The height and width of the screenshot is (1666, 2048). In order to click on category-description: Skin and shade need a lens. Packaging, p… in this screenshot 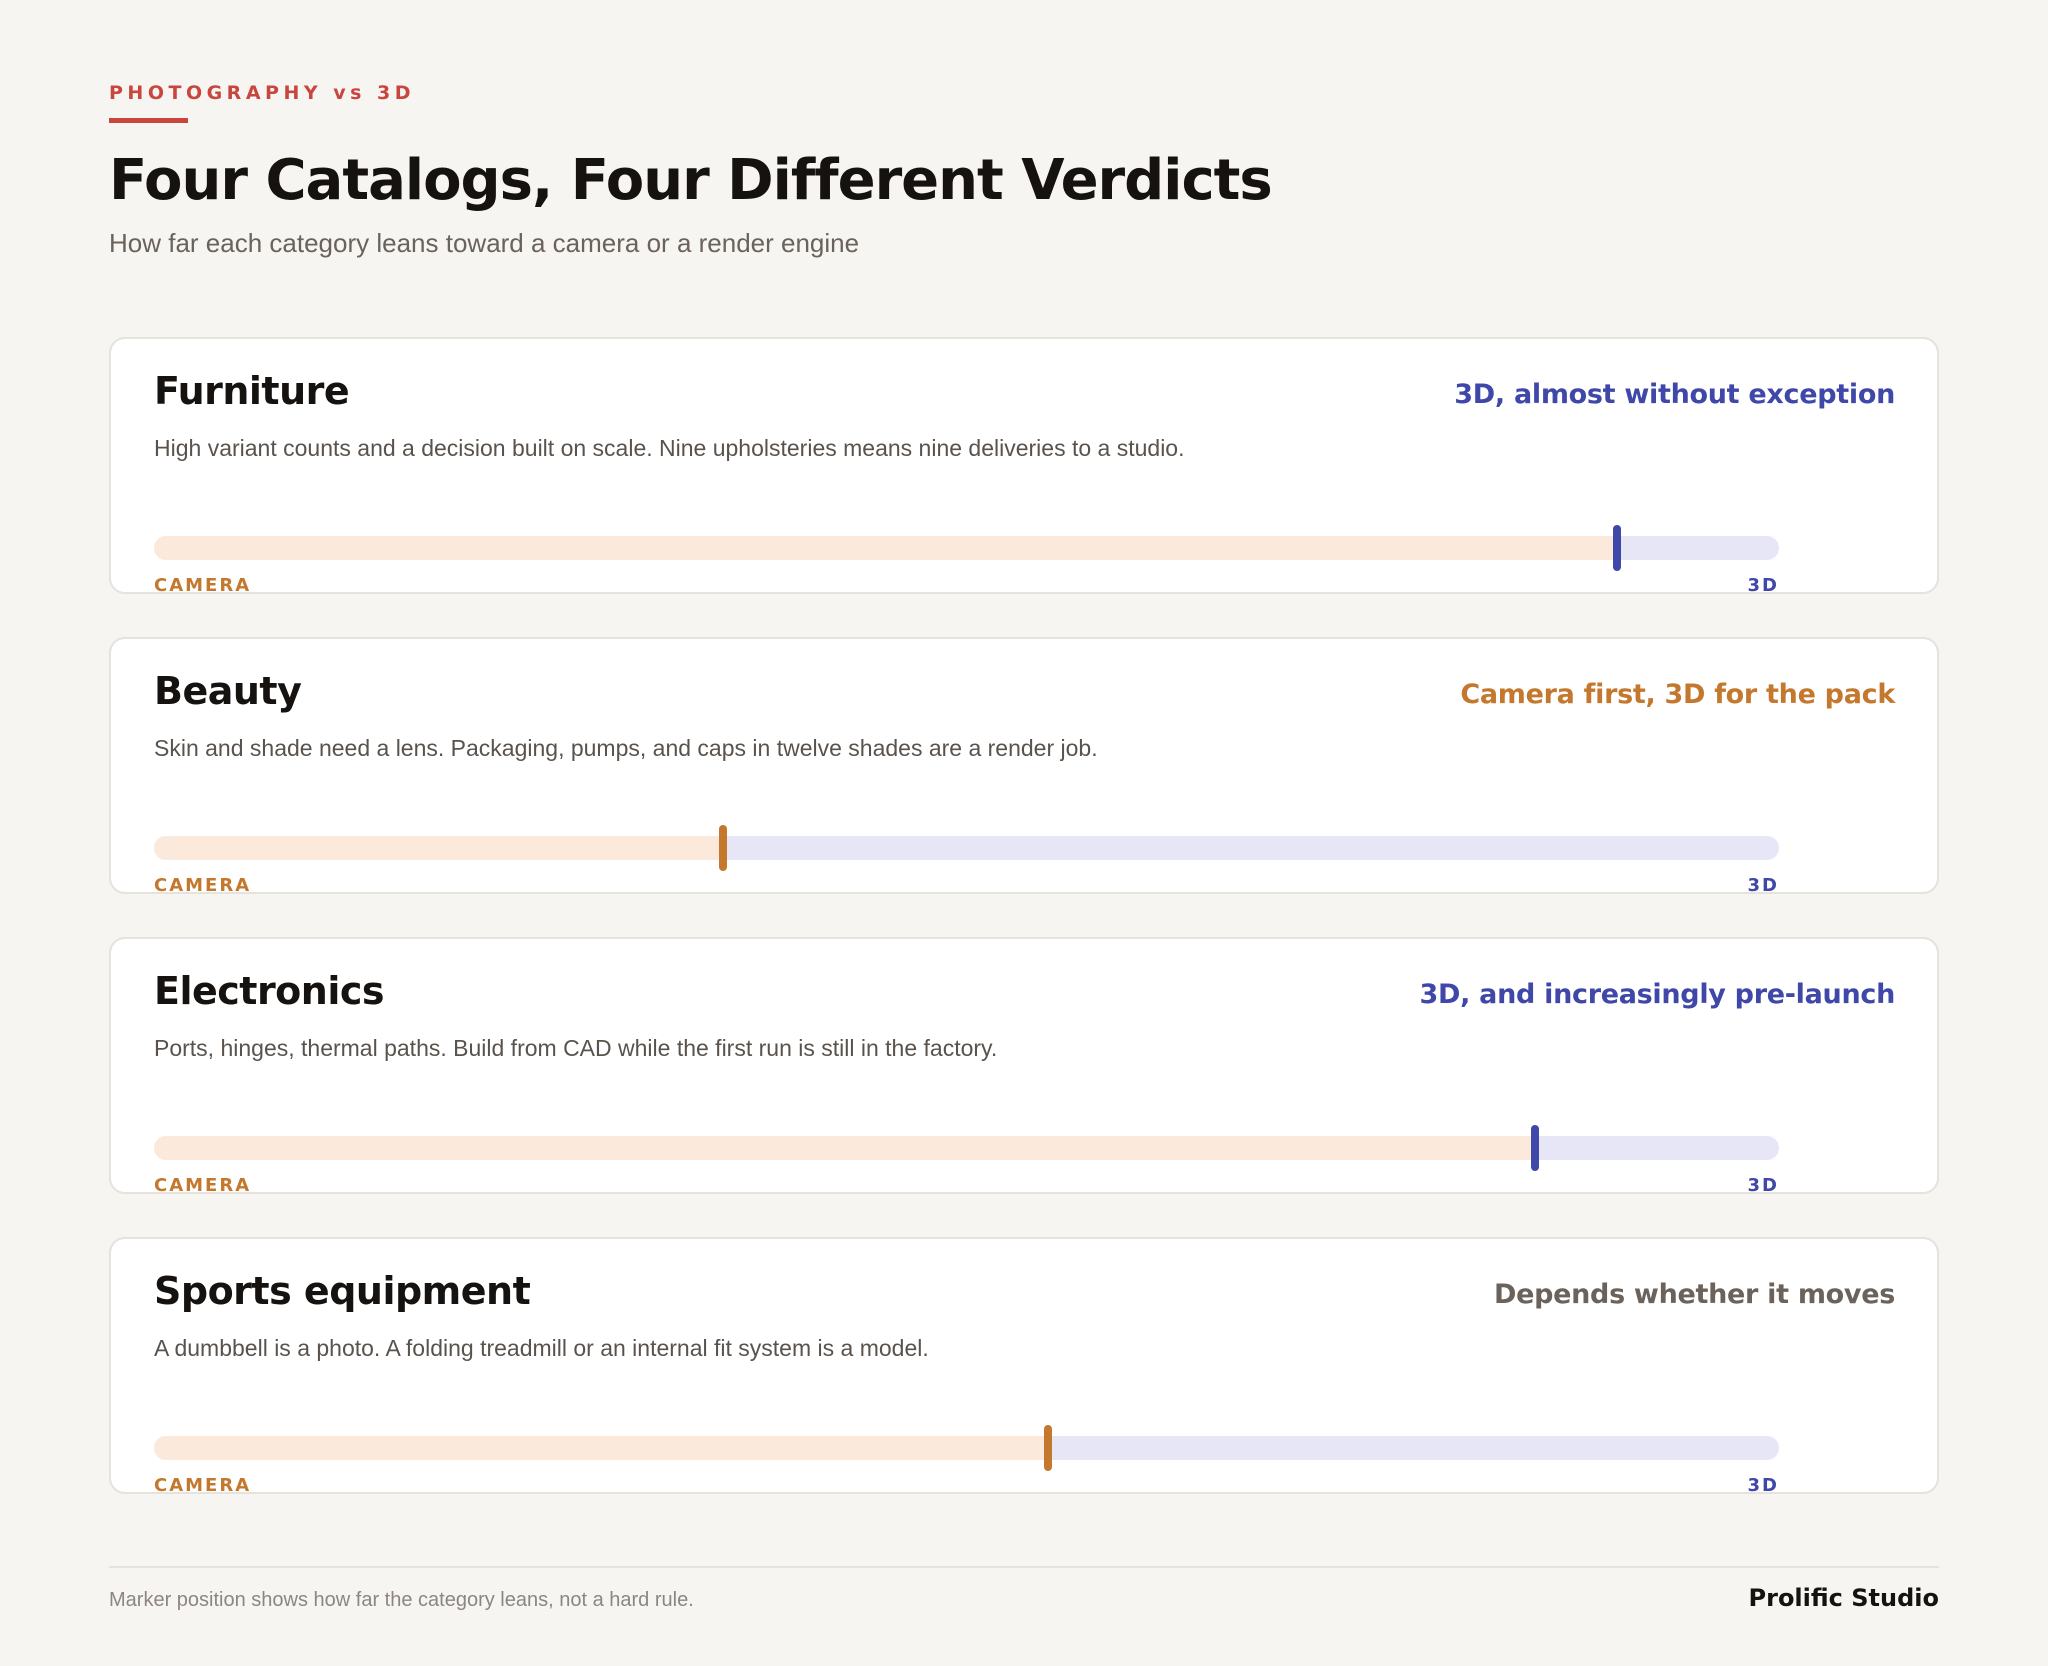, I will do `click(626, 748)`.